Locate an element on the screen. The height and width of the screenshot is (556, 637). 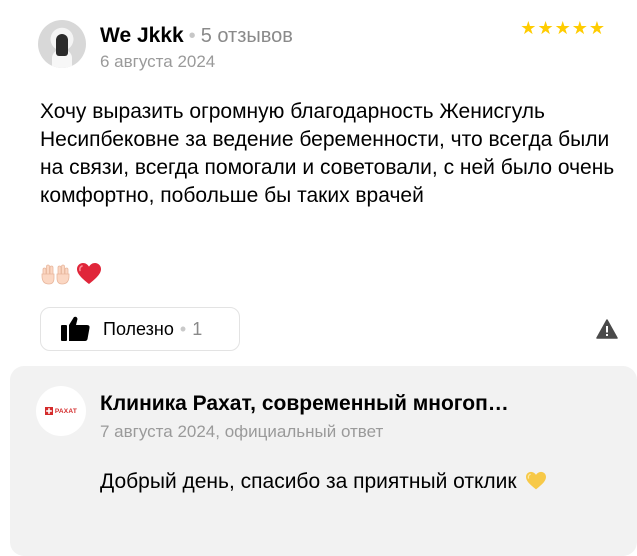
report-button is located at coordinates (607, 331).